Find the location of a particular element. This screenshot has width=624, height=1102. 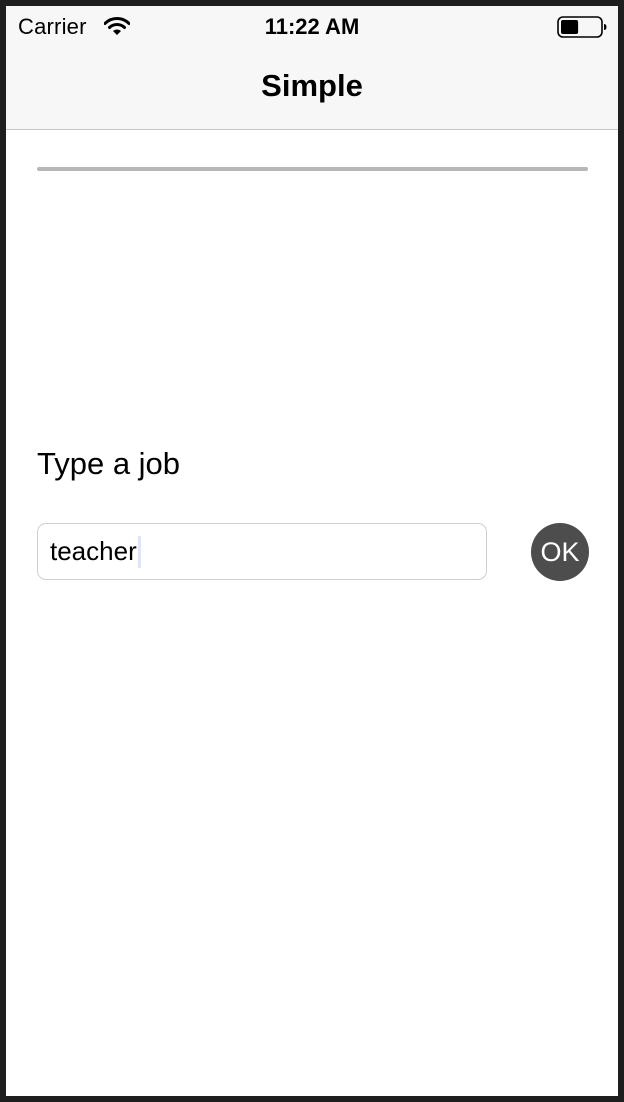

job-input: teacher is located at coordinates (262, 551).